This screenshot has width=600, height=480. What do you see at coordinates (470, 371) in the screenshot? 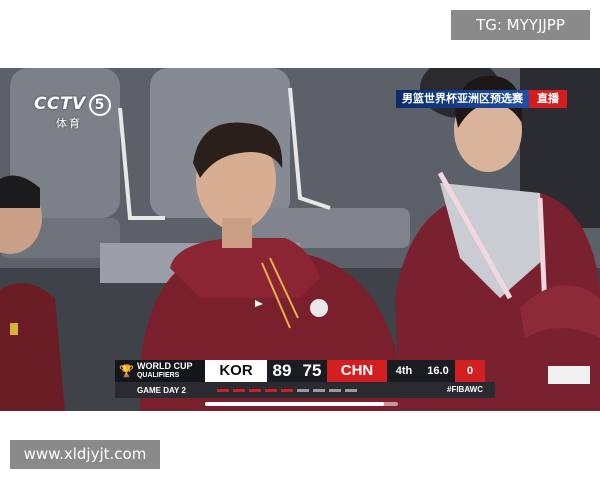
I see `shot-clock: 0` at bounding box center [470, 371].